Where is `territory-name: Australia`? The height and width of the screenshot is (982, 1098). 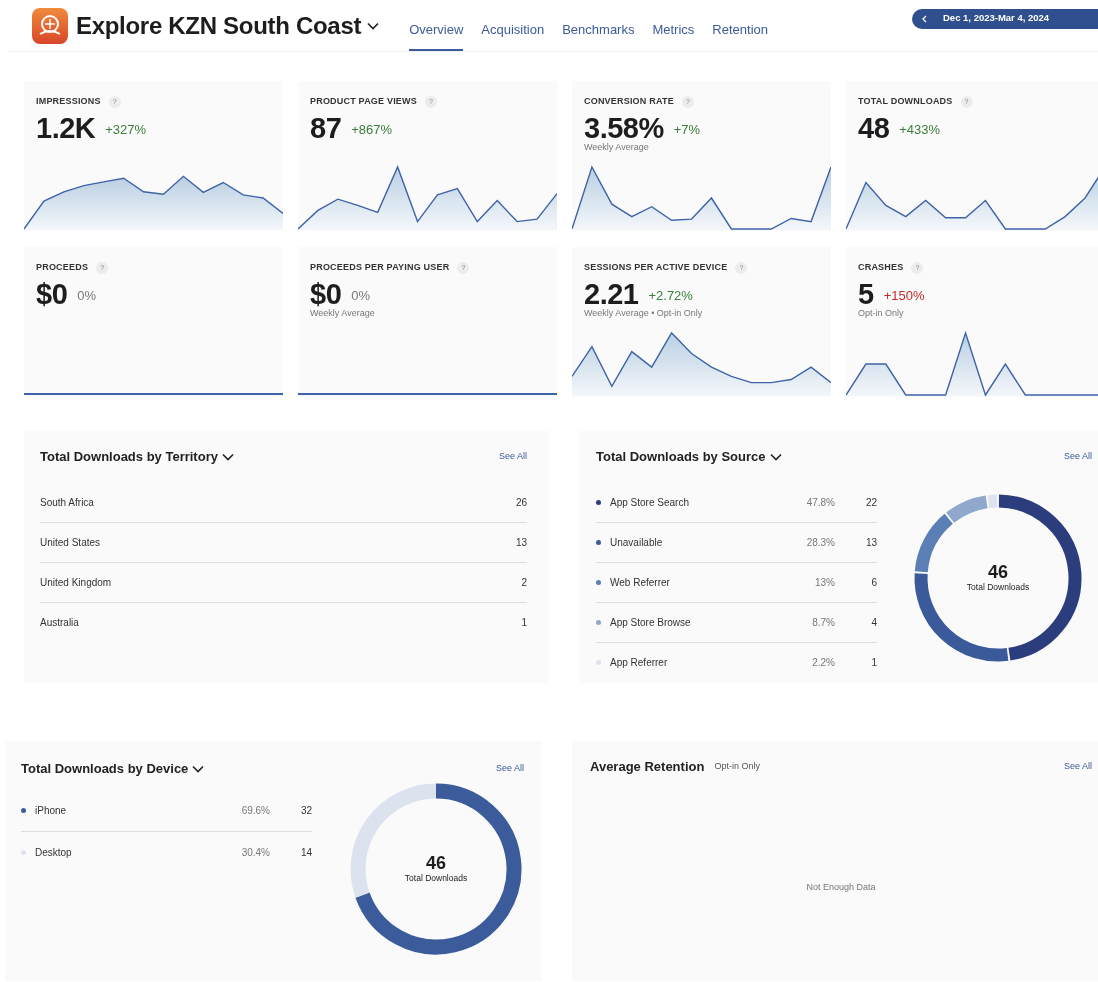
territory-name: Australia is located at coordinates (59, 623).